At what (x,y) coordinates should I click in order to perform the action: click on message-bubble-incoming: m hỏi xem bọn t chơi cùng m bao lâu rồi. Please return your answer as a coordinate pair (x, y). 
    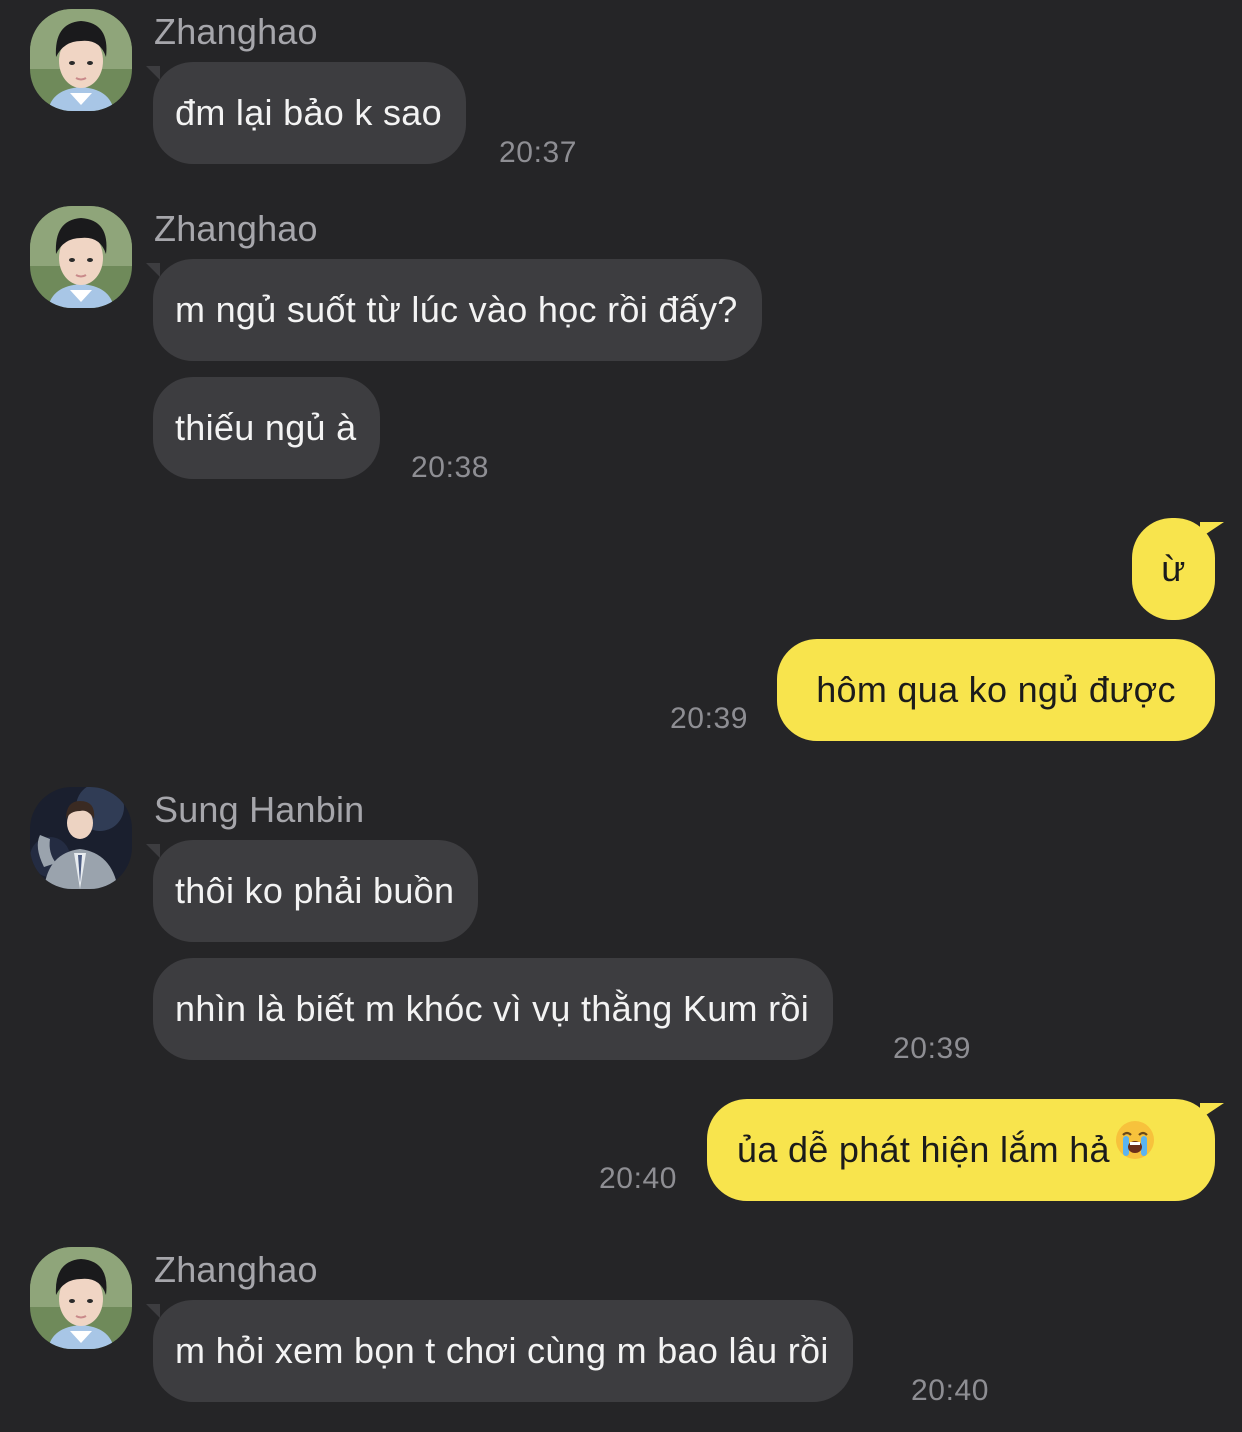
    Looking at the image, I should click on (503, 1351).